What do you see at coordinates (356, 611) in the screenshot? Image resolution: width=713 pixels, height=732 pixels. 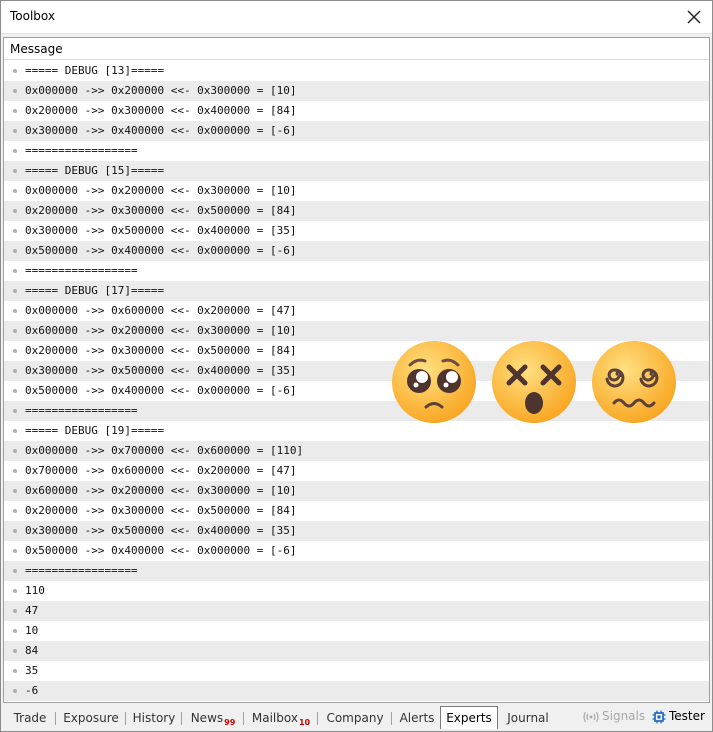 I see `message-row: 47` at bounding box center [356, 611].